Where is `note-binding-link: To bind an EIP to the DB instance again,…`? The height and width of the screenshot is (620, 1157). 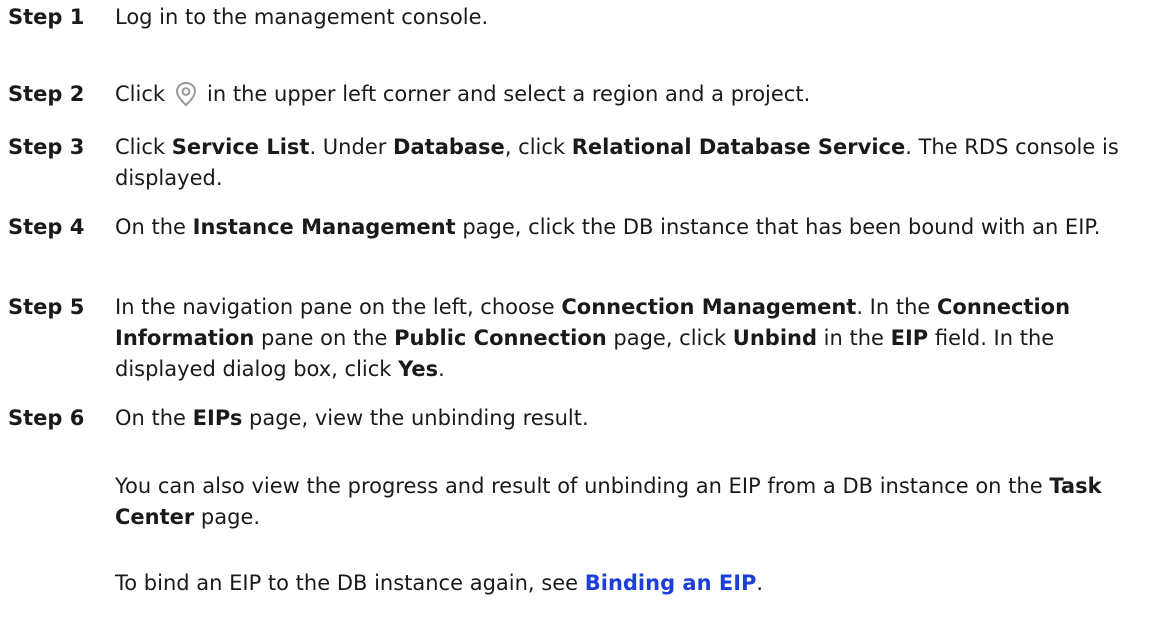
note-binding-link: To bind an EIP to the DB instance again,… is located at coordinates (439, 583).